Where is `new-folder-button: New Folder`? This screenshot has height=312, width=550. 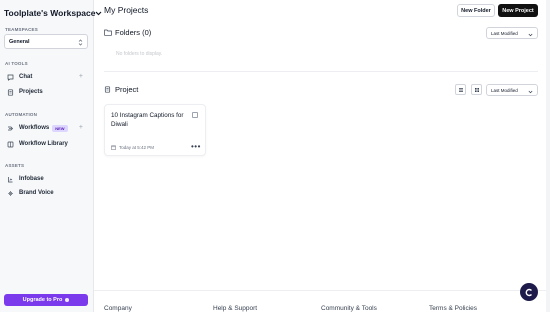
new-folder-button: New Folder is located at coordinates (476, 10).